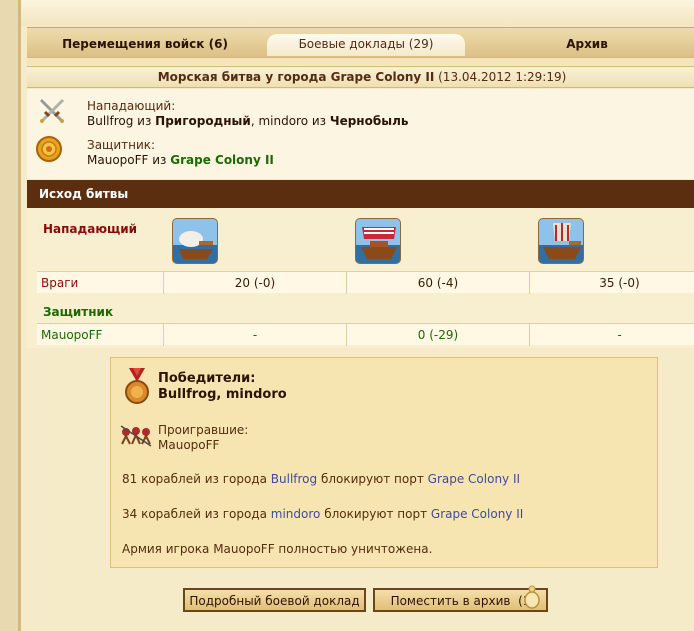  I want to click on crossed-swords-icon, so click(52, 110).